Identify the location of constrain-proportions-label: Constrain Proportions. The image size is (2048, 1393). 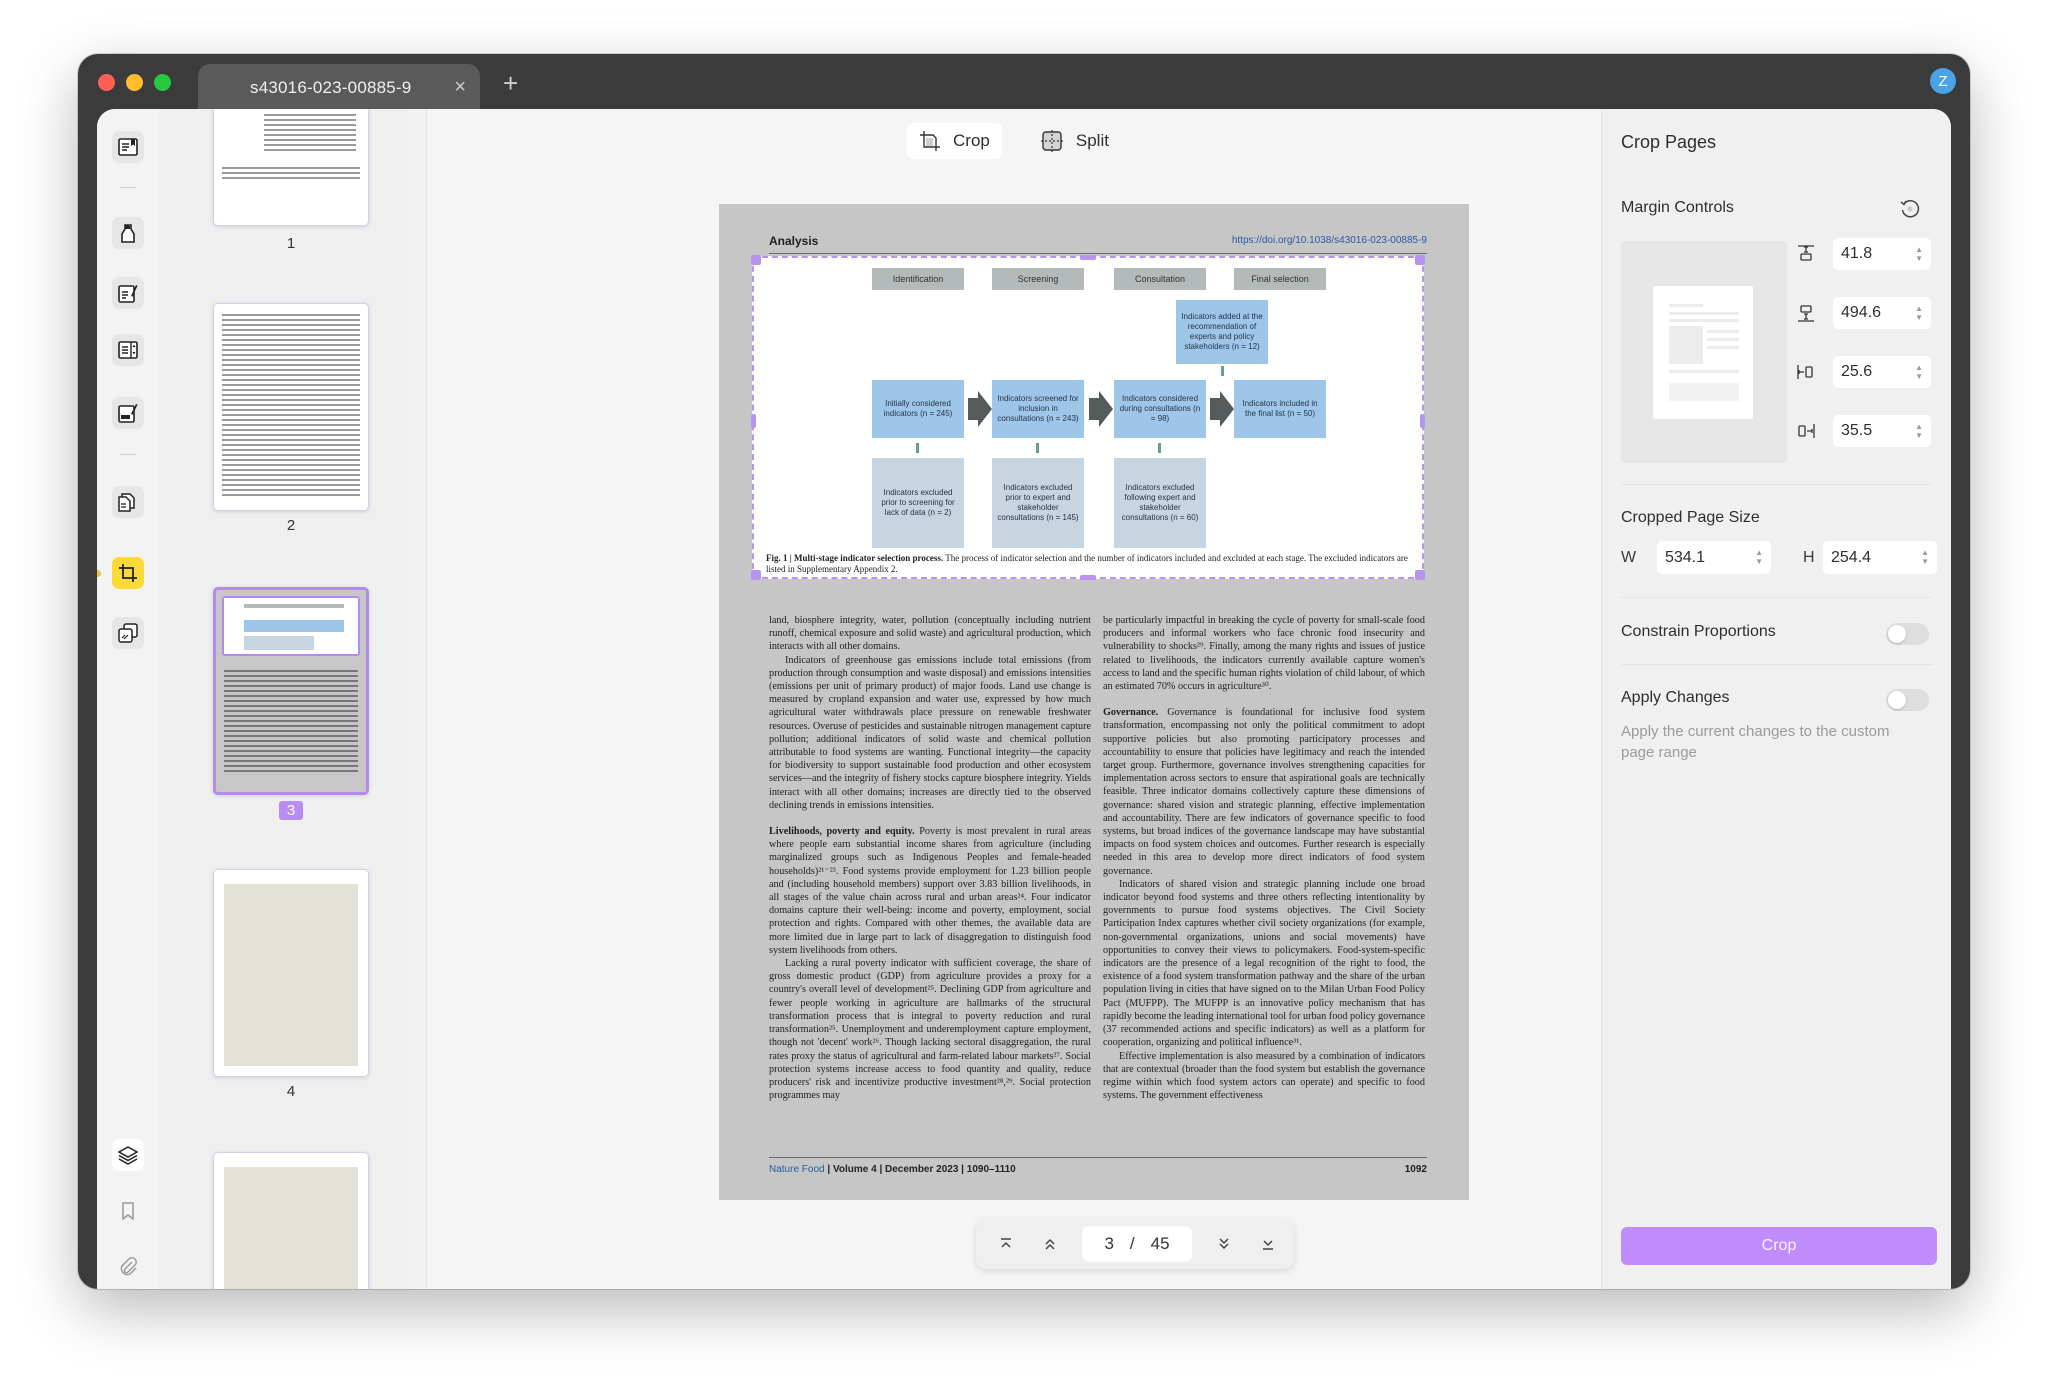
(1698, 631).